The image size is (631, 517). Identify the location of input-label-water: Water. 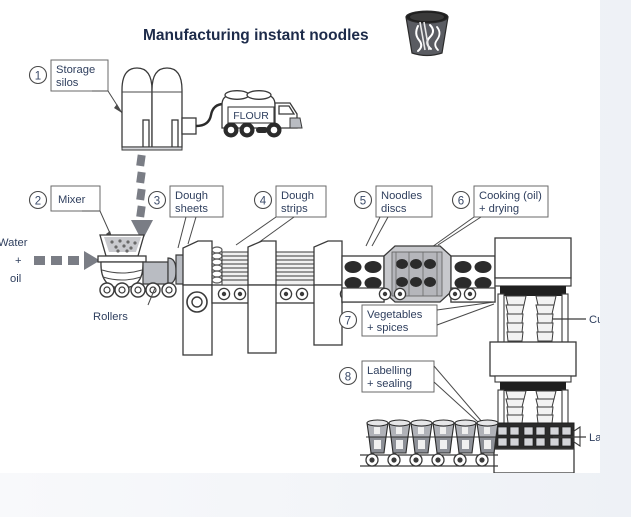
(14, 243).